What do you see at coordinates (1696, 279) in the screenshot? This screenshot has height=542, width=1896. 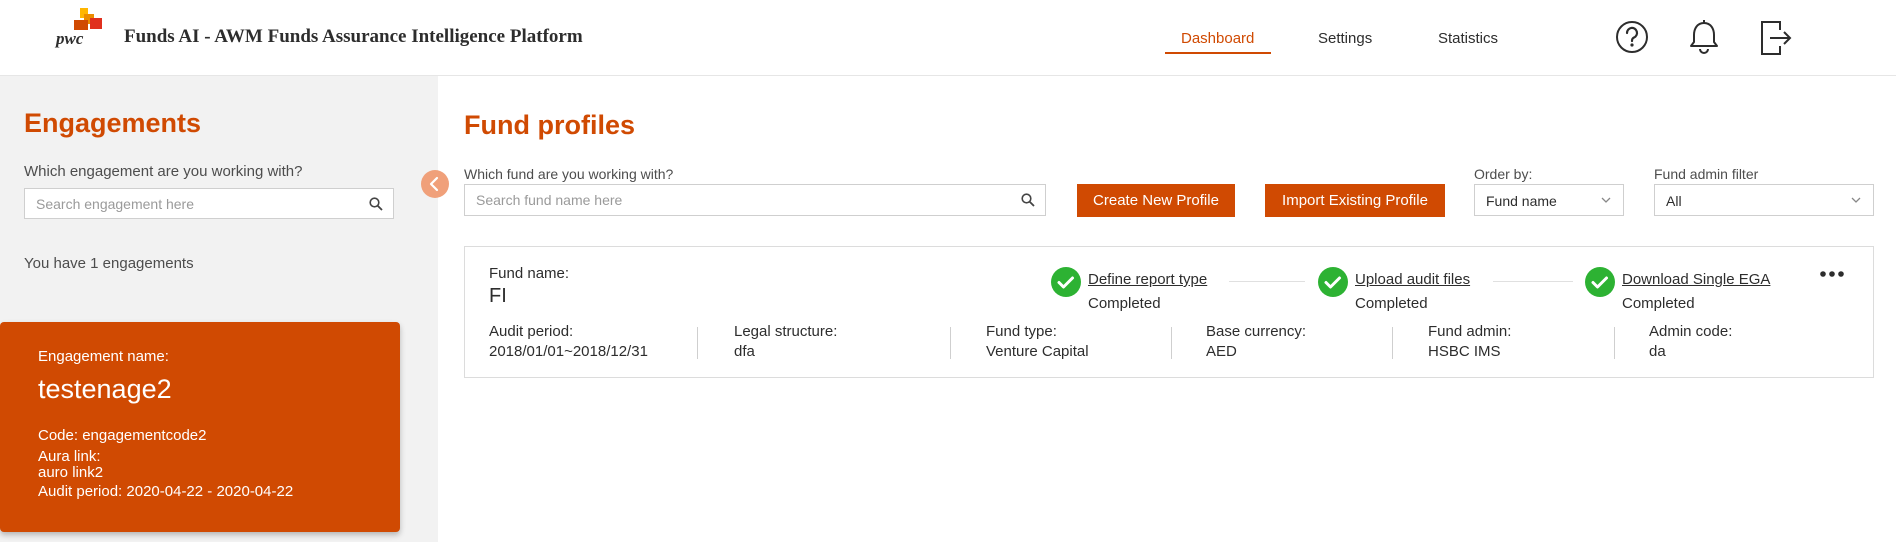 I see `step-download-single-ega-link: Download Single EGA` at bounding box center [1696, 279].